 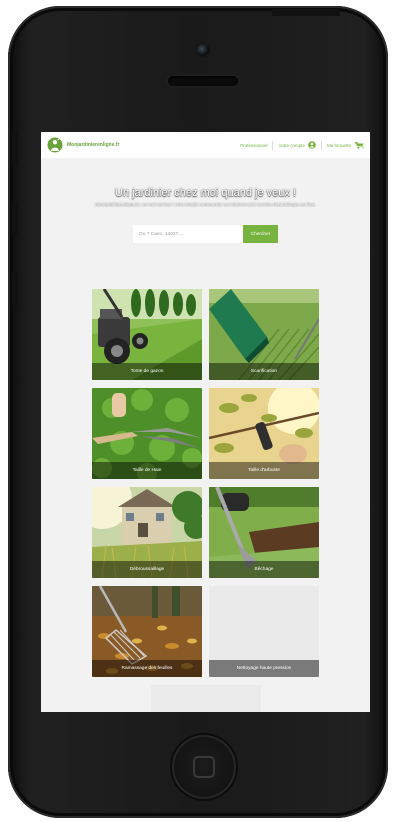 What do you see at coordinates (206, 698) in the screenshot?
I see `footer-placeholder` at bounding box center [206, 698].